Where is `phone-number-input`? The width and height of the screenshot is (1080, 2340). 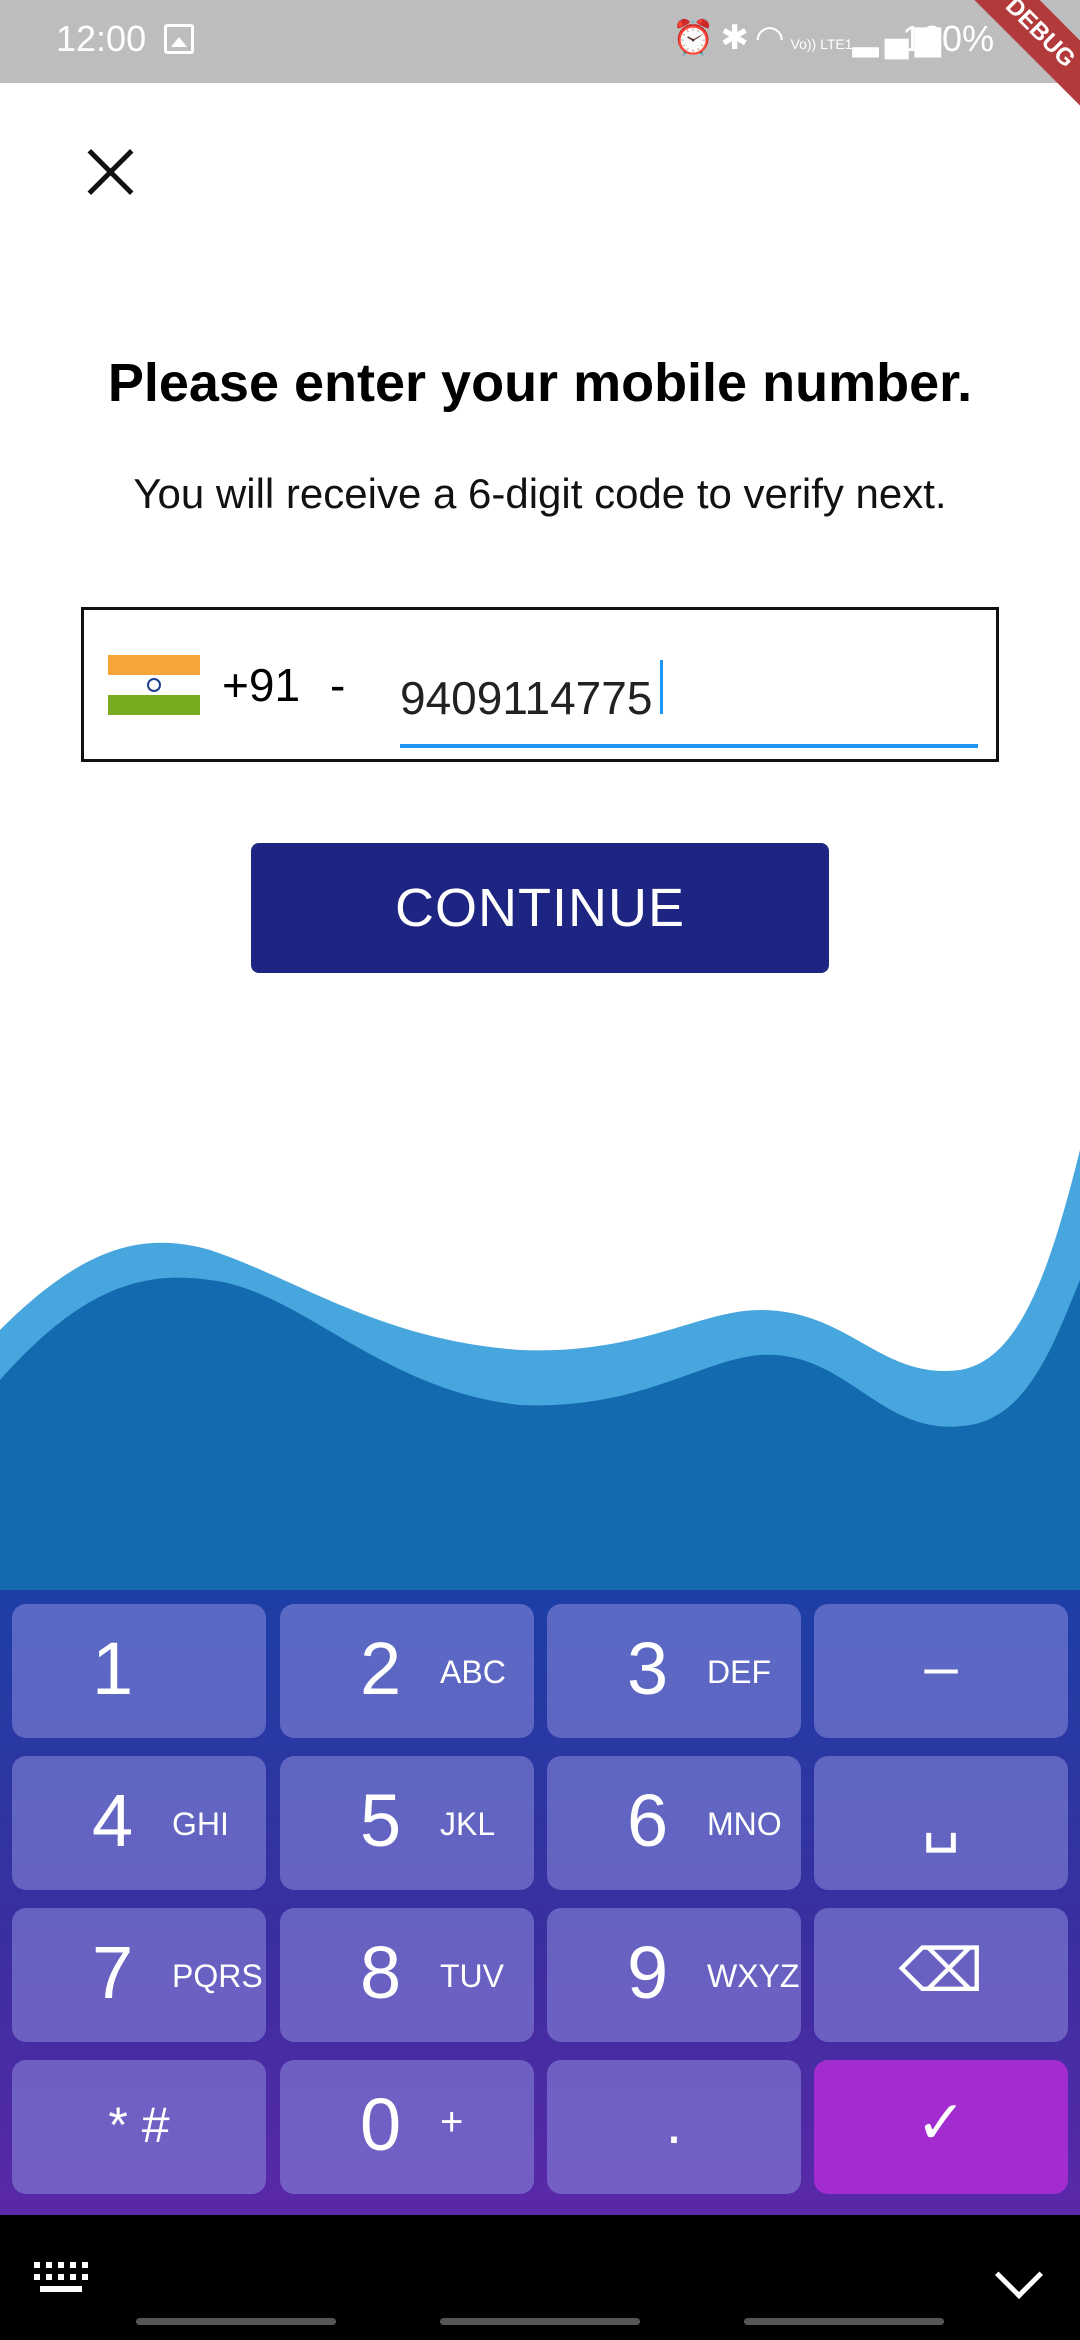
phone-number-input is located at coordinates (689, 700).